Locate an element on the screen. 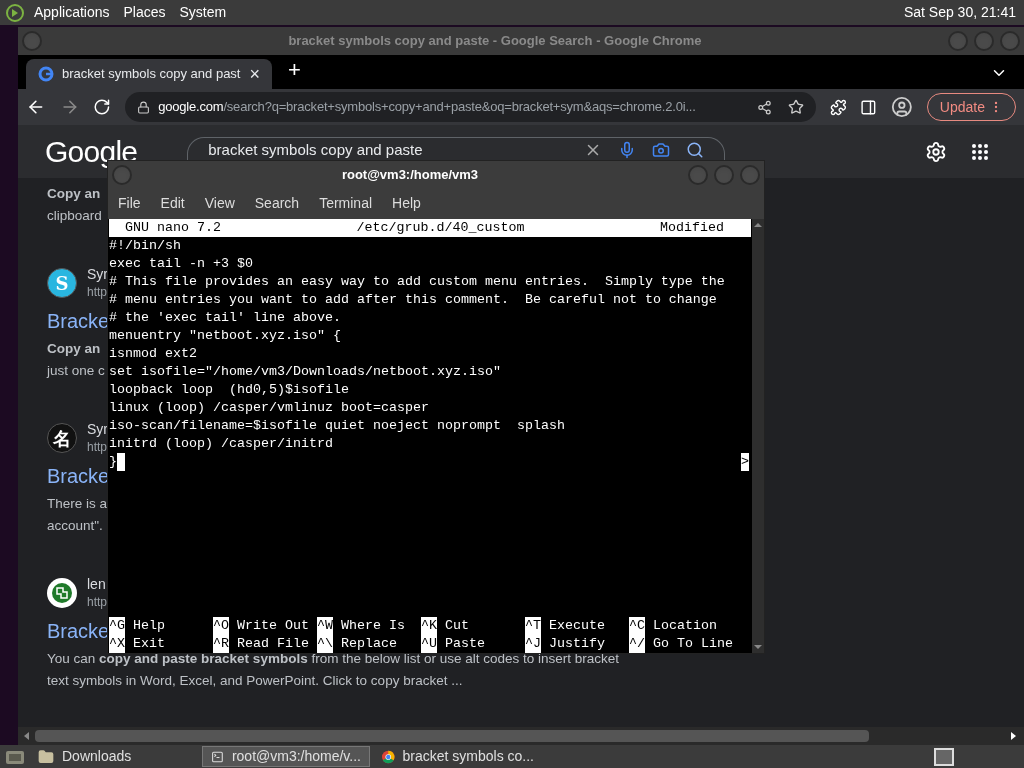  workspace-switcher is located at coordinates (944, 756).